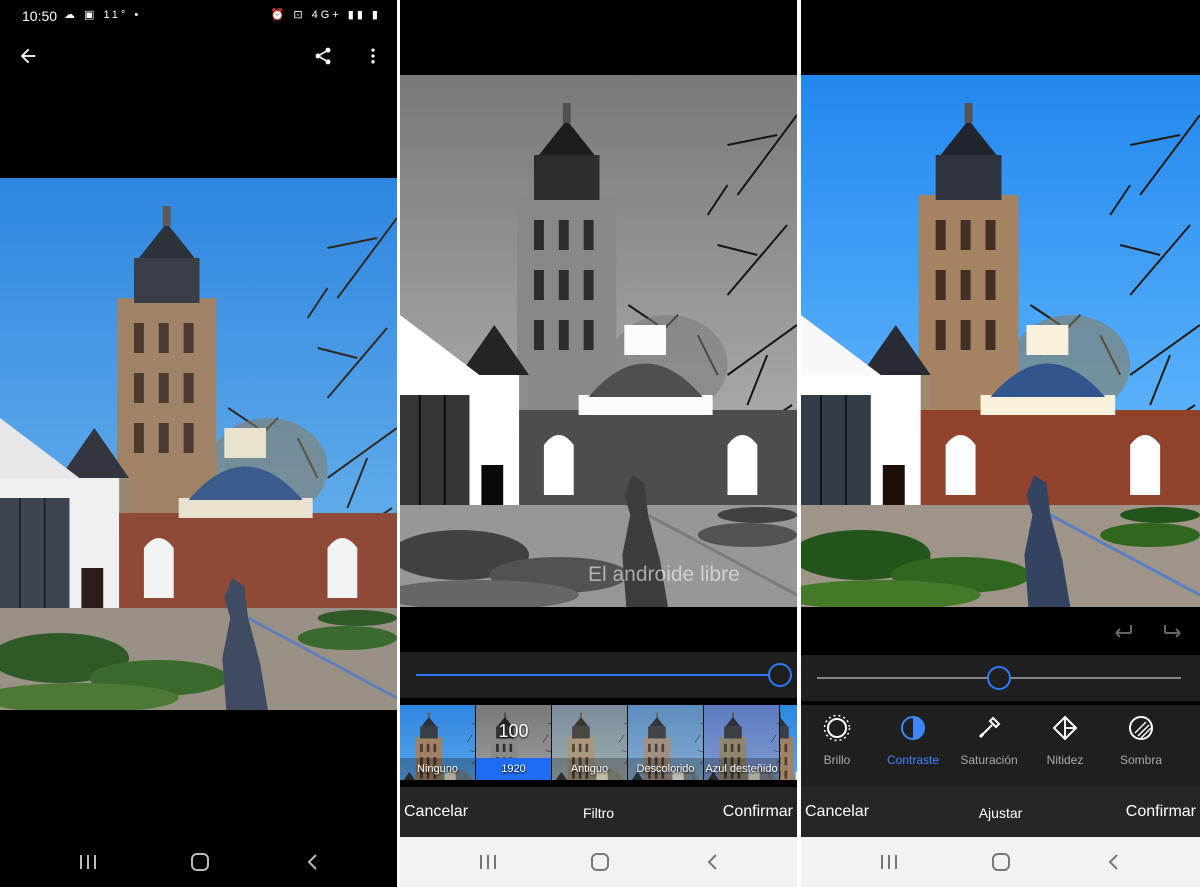  Describe the element at coordinates (989, 760) in the screenshot. I see `tool-label: Saturación` at that location.